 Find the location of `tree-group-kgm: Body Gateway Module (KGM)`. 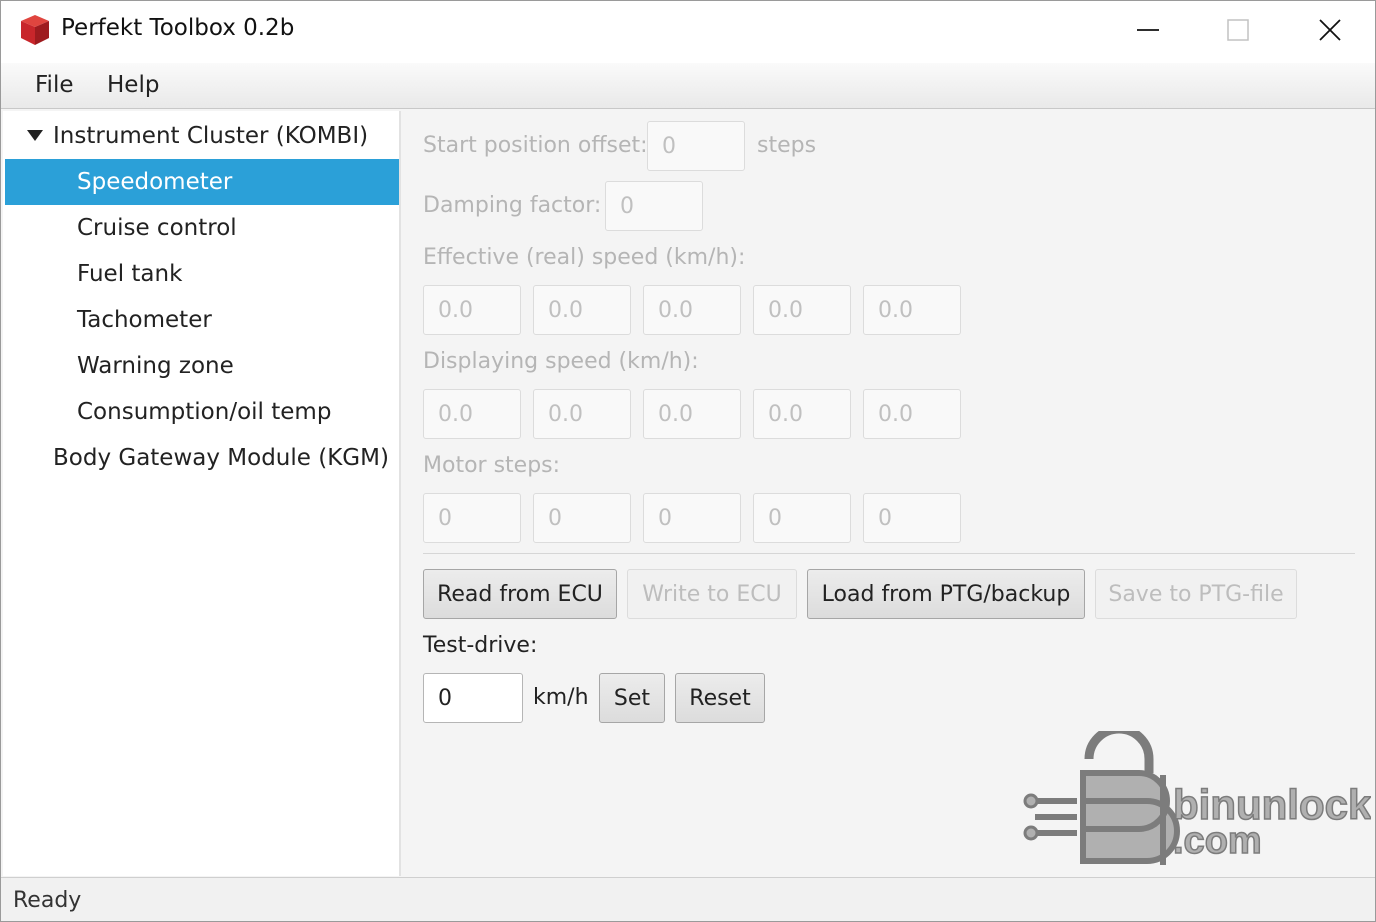

tree-group-kgm: Body Gateway Module (KGM) is located at coordinates (202, 458).